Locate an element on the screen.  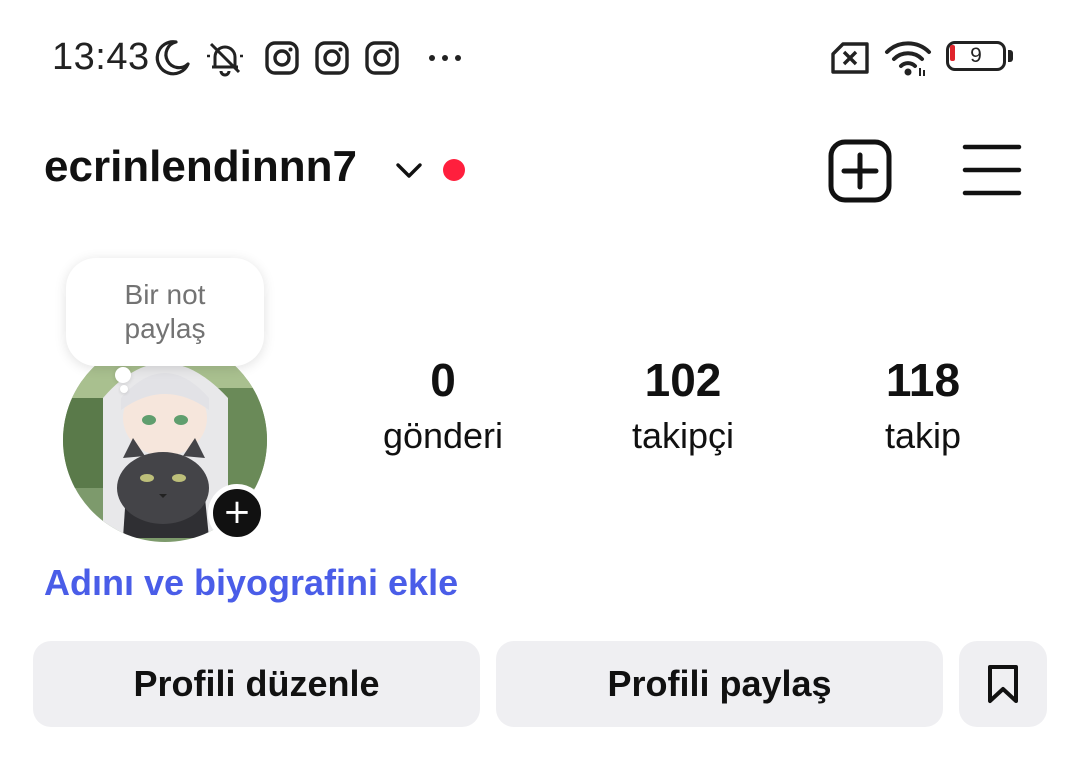
sim-none-icon is located at coordinates (850, 58).